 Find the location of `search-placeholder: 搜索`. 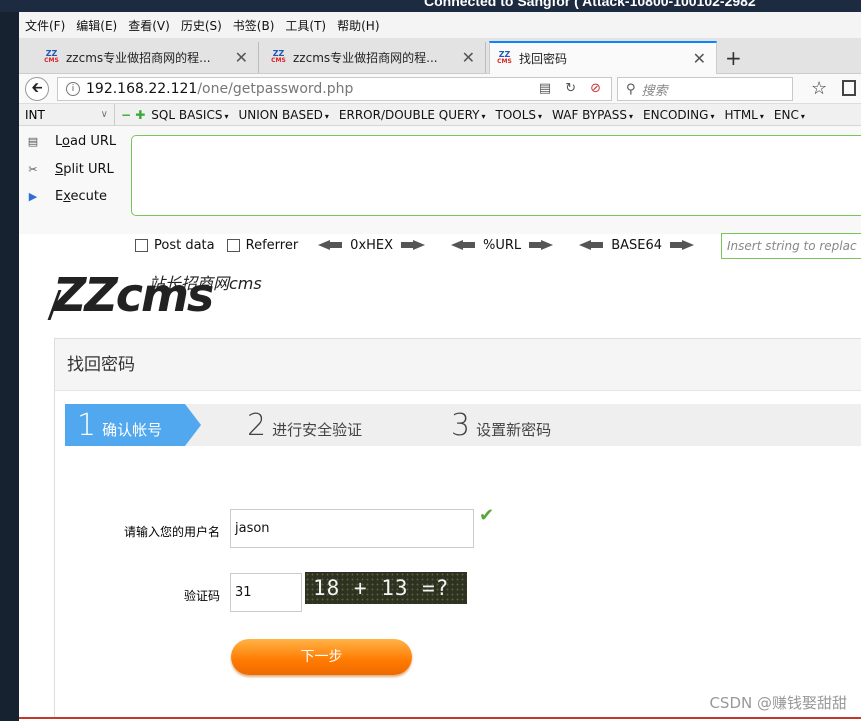

search-placeholder: 搜索 is located at coordinates (654, 91).